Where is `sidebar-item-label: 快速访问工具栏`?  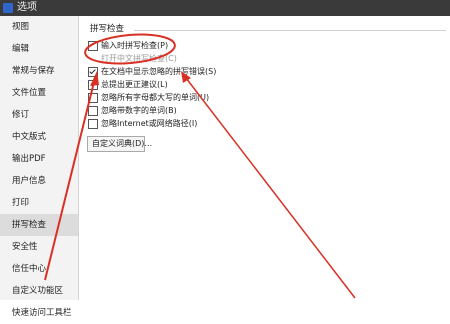
sidebar-item-label: 快速访问工具栏 is located at coordinates (42, 313).